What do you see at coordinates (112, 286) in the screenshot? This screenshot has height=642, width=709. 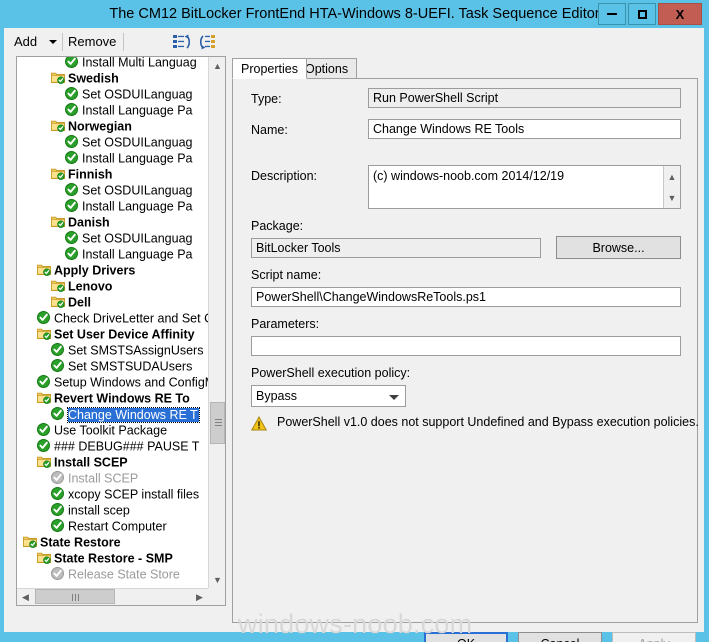 I see `tree-item: Lenovo` at bounding box center [112, 286].